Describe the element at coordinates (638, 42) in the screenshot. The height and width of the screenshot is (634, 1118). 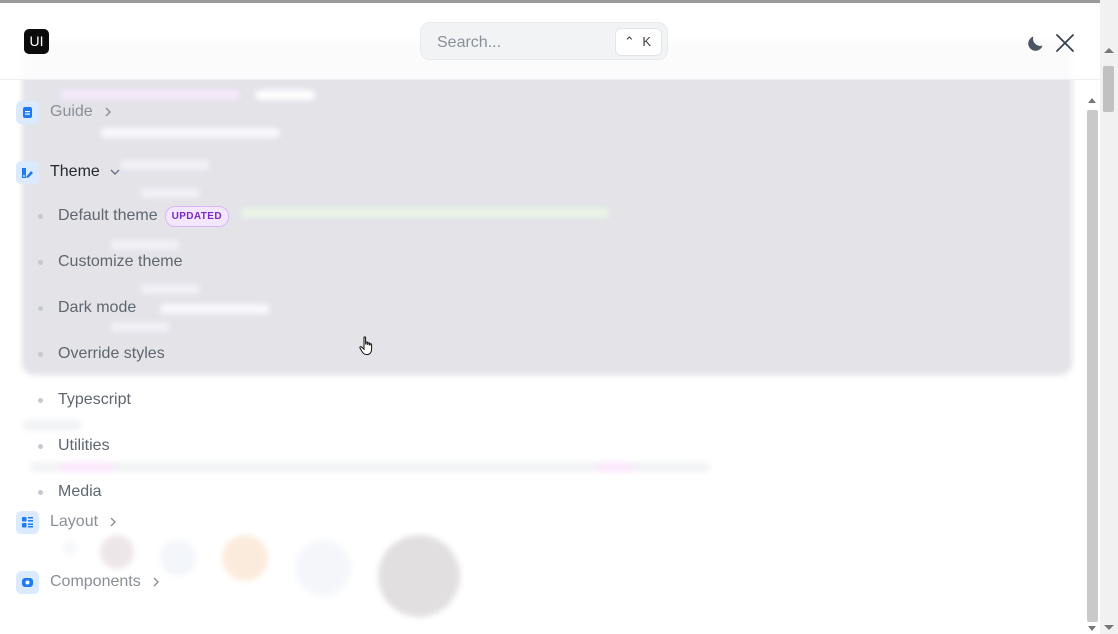
I see `search-shortcut-badge: ⌃ K` at that location.